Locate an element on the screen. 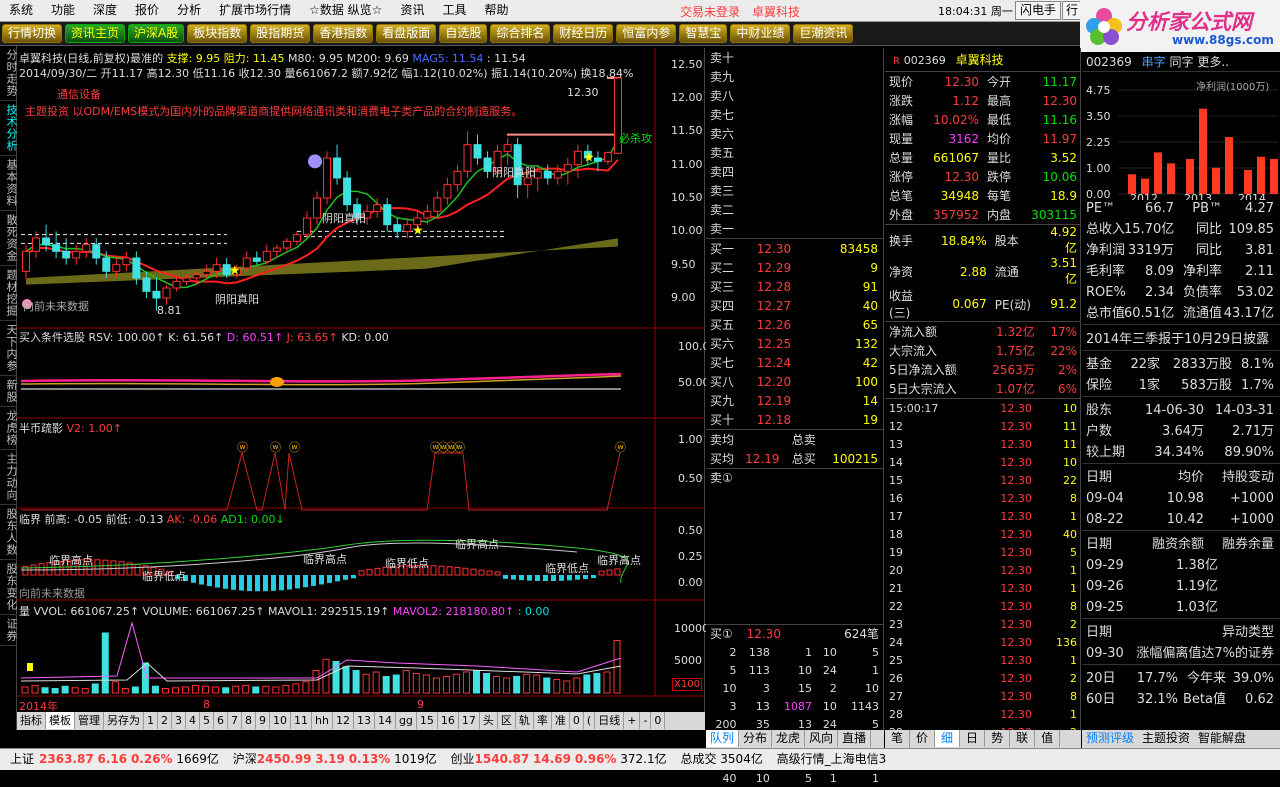  buy-row: 买十 12.18 19 is located at coordinates (794, 419).